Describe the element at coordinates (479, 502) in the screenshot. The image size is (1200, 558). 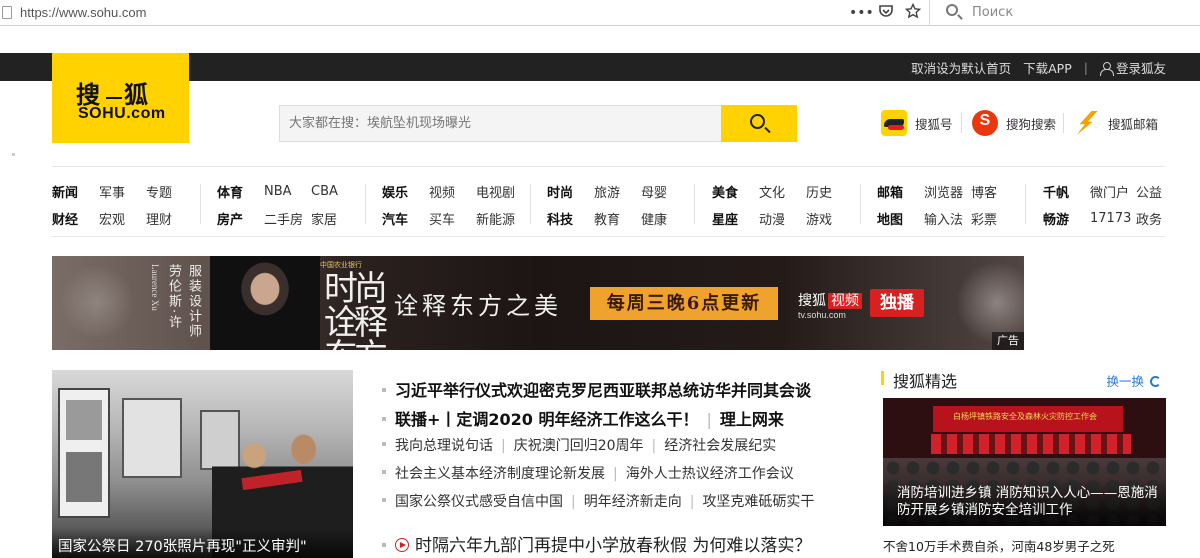
I see `news-link: 国家公祭仪式感受自信中国` at that location.